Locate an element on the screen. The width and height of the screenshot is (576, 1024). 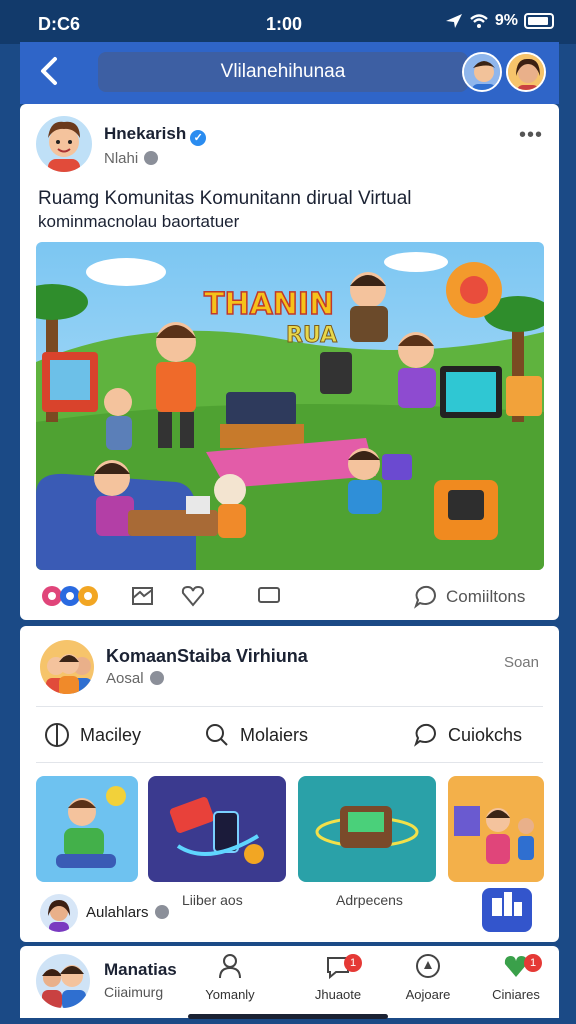
bottom-profile-name: Manatias is located at coordinates (140, 970).